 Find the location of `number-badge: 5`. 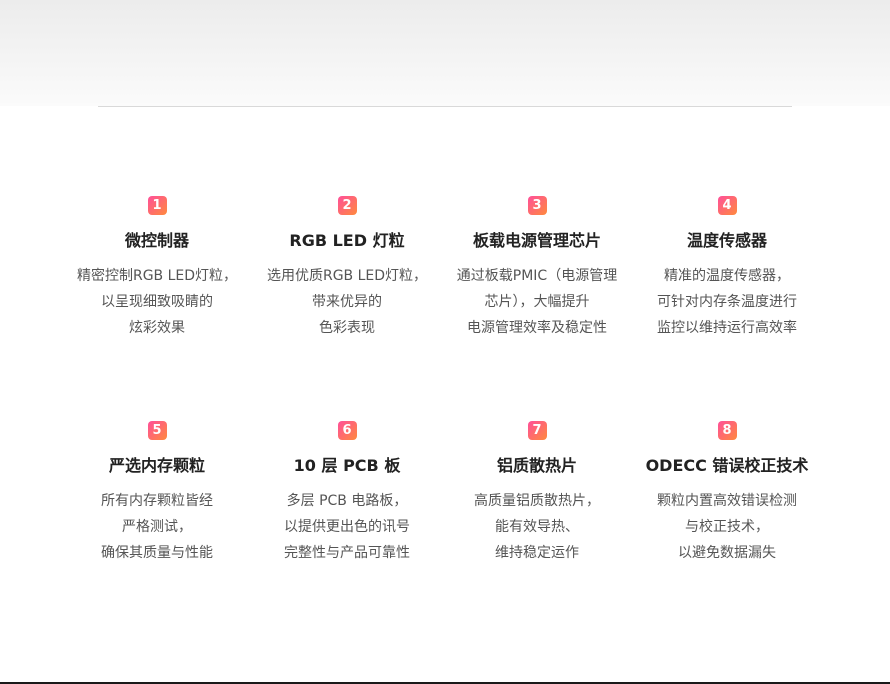

number-badge: 5 is located at coordinates (157, 430).